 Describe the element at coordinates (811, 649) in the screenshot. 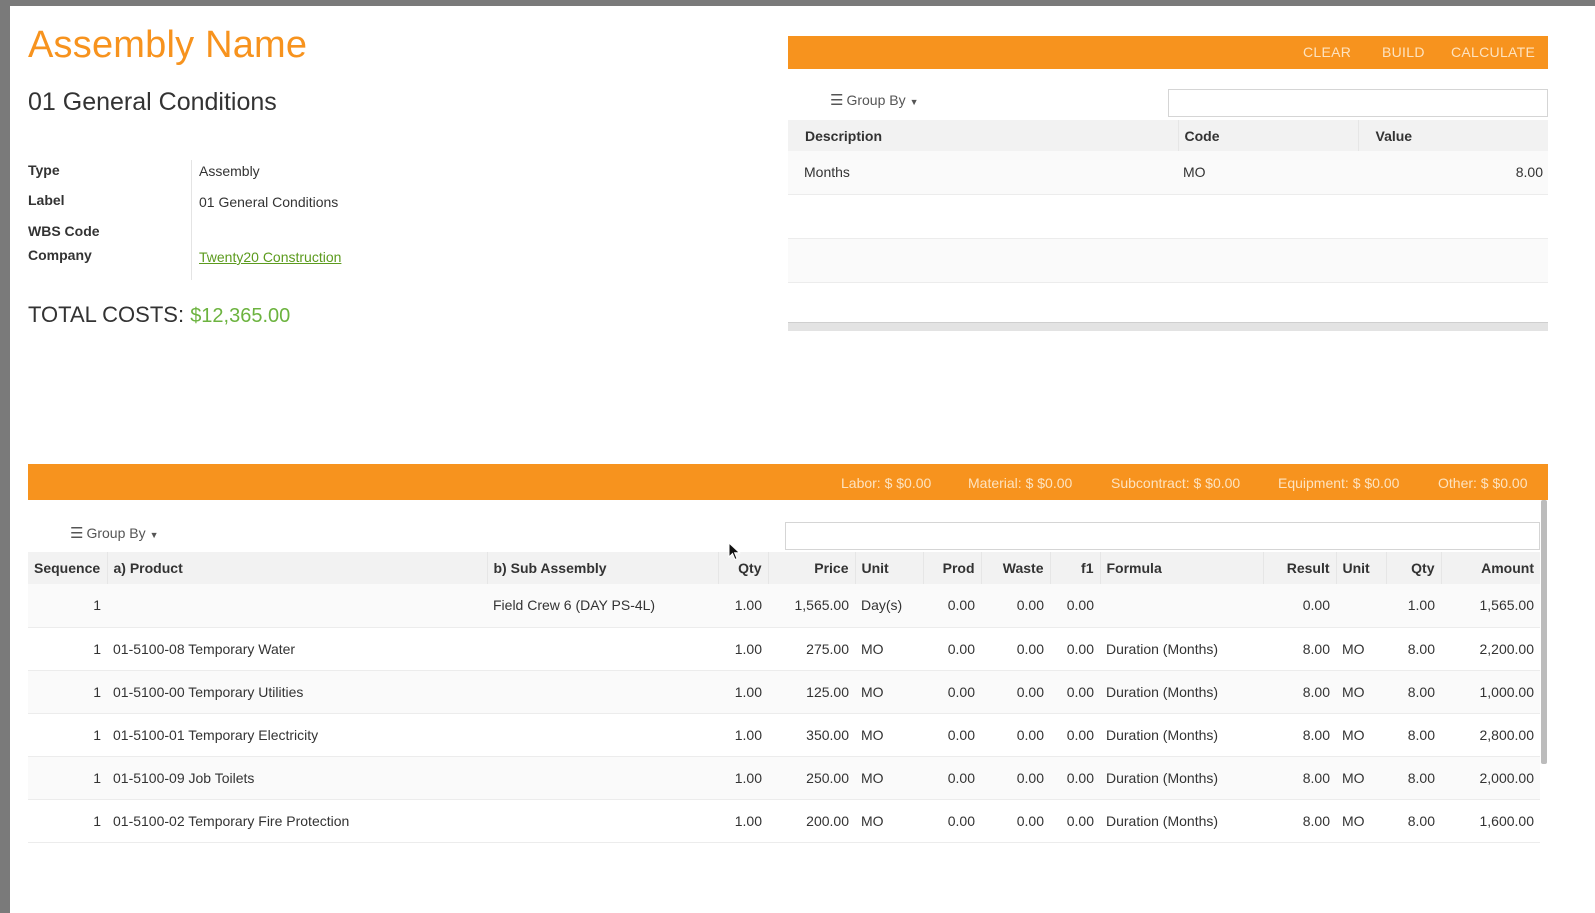

I see `cell-price: 275.00` at that location.